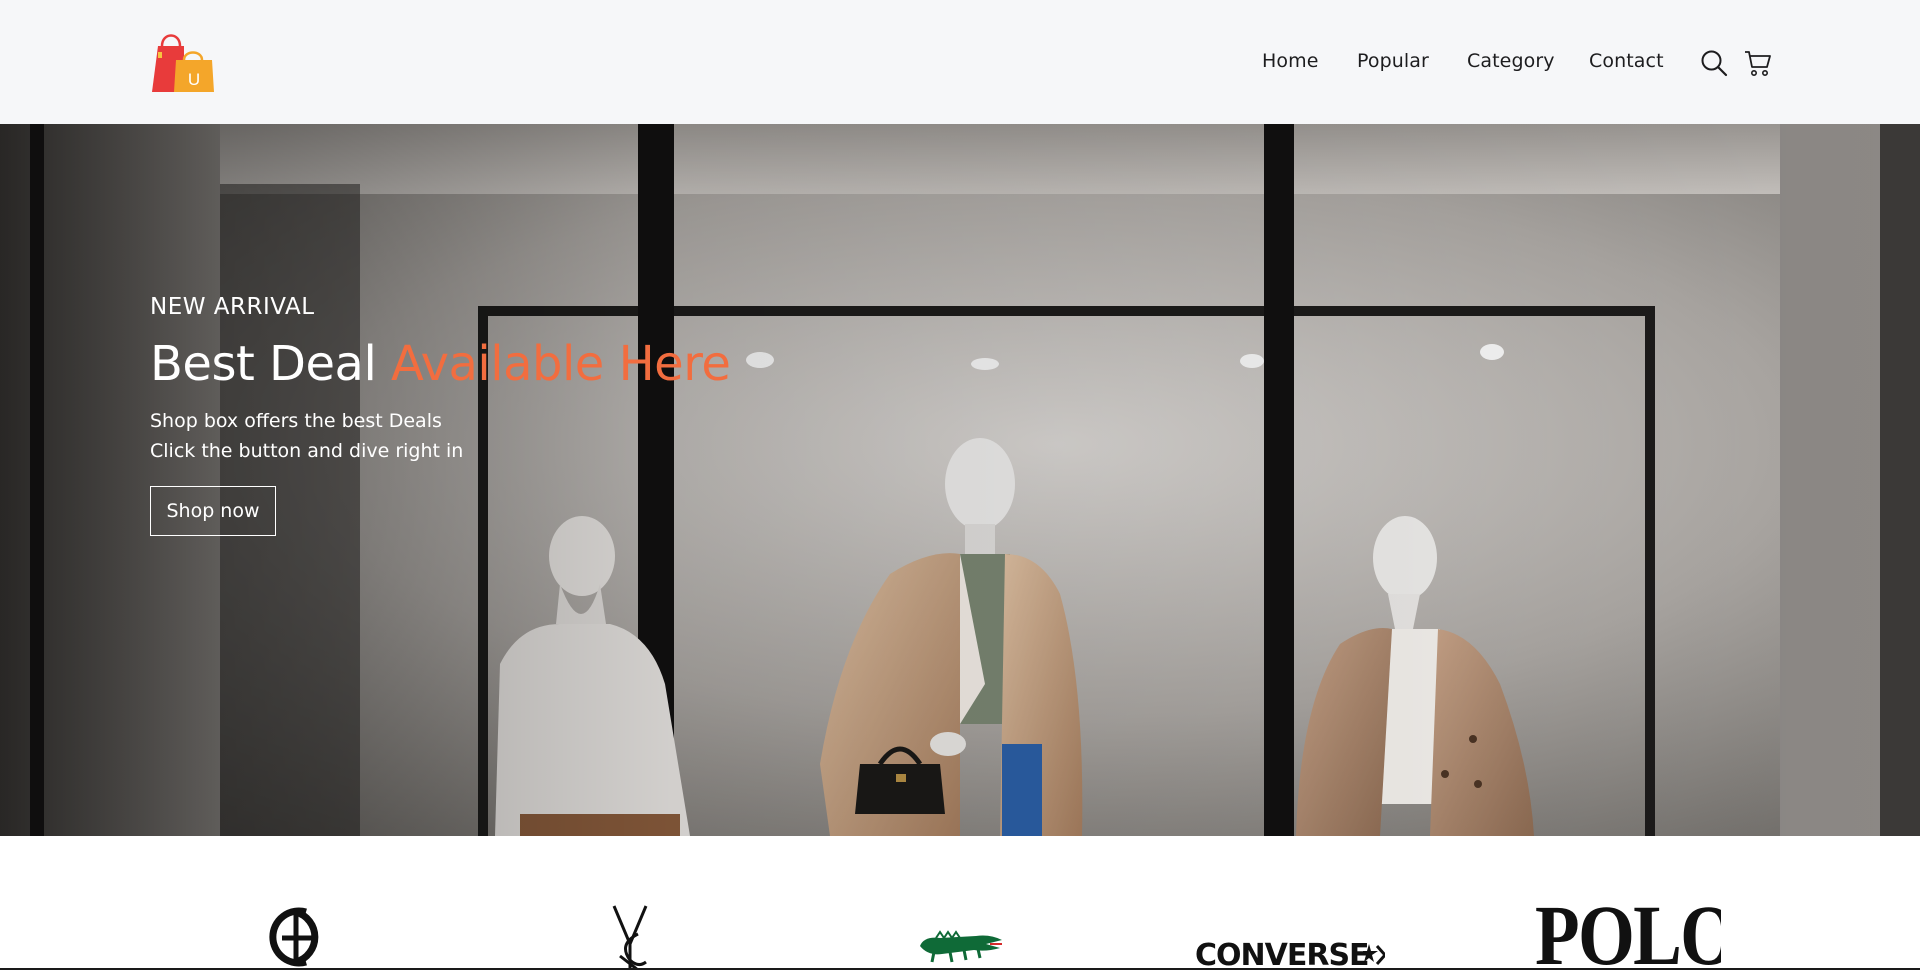 The height and width of the screenshot is (970, 1920). What do you see at coordinates (194, 79) in the screenshot?
I see `logo-letter: U` at bounding box center [194, 79].